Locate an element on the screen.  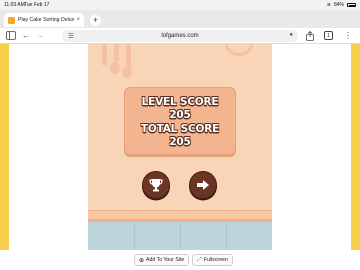
add-circle-icon: ⊕ is located at coordinates (142, 260).